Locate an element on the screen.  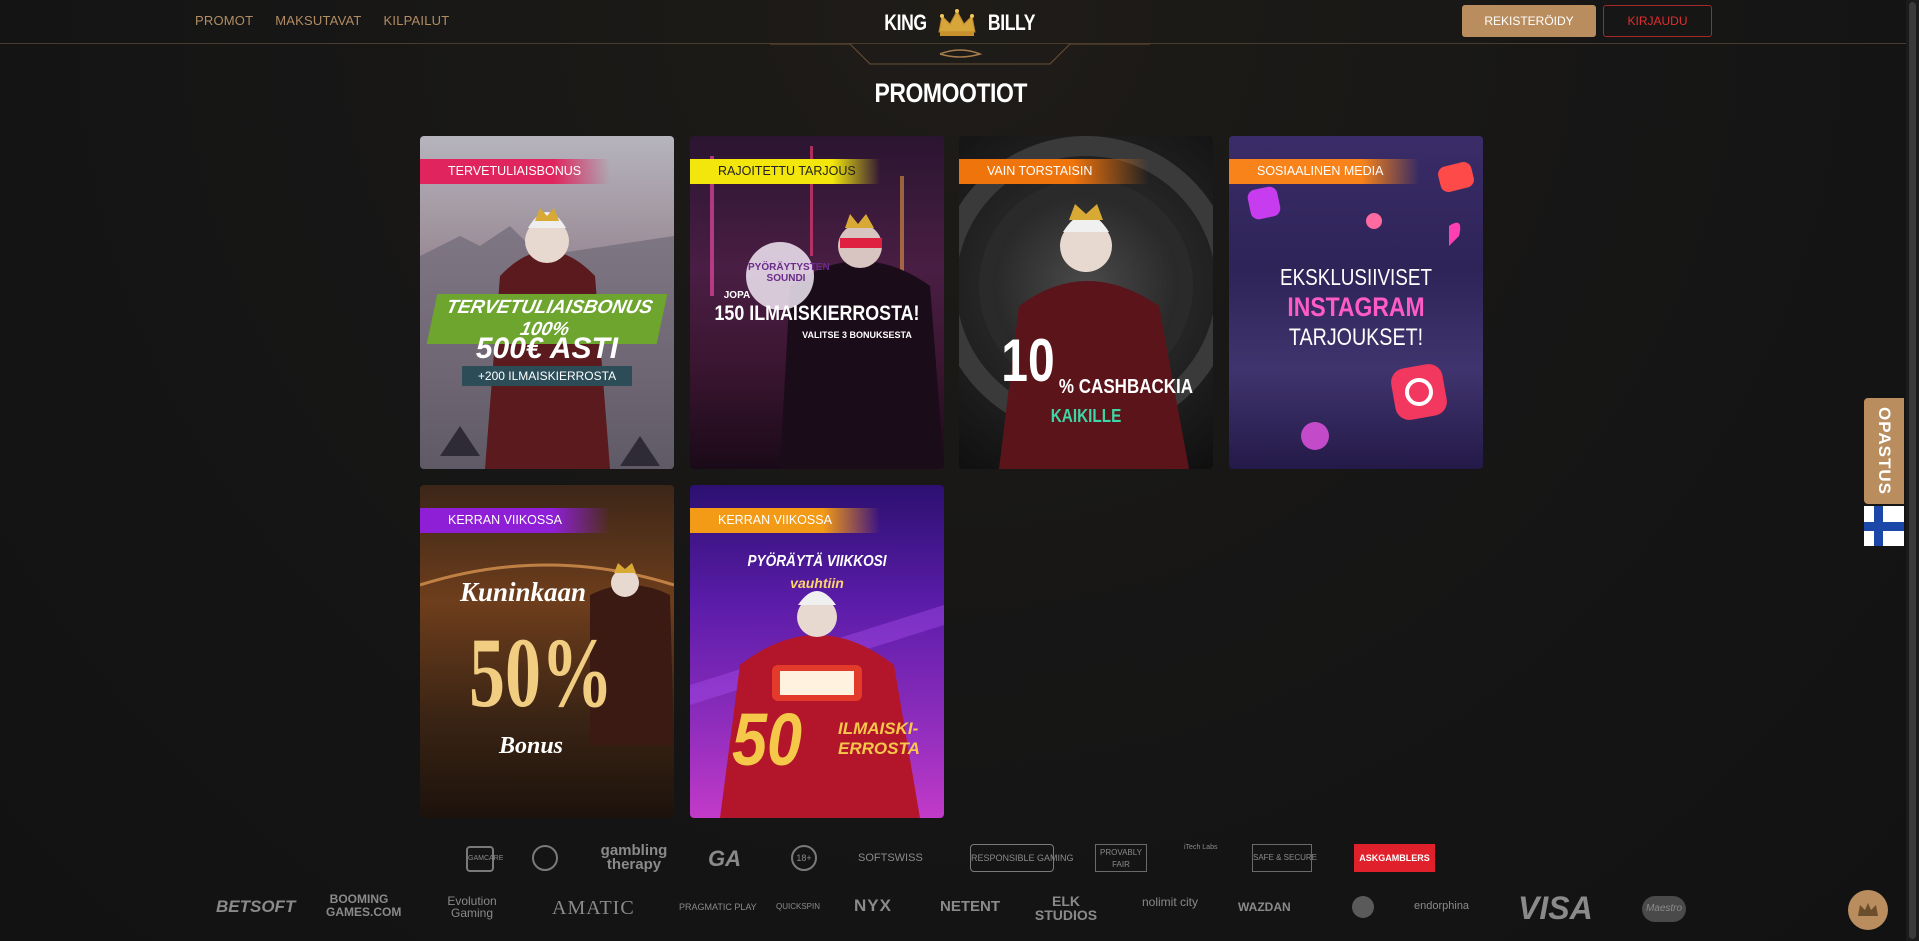
help-tab-label: OPASTUS is located at coordinates (1885, 451).